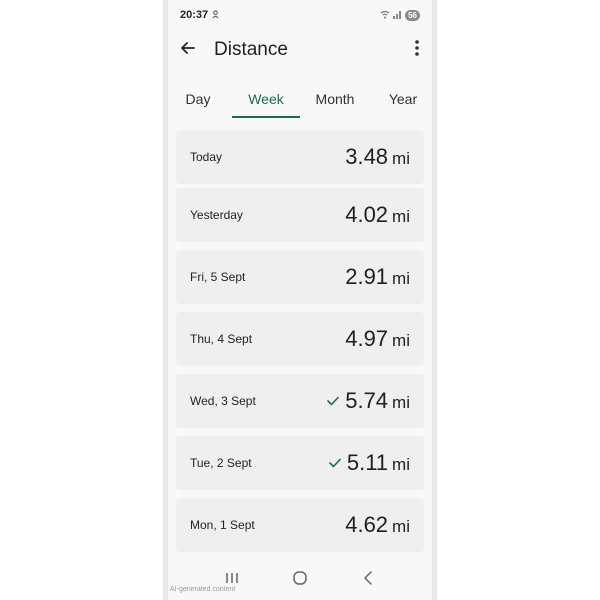 Image resolution: width=600 pixels, height=600 pixels. What do you see at coordinates (300, 215) in the screenshot?
I see `list-item: Yesterday 4.02 mi` at bounding box center [300, 215].